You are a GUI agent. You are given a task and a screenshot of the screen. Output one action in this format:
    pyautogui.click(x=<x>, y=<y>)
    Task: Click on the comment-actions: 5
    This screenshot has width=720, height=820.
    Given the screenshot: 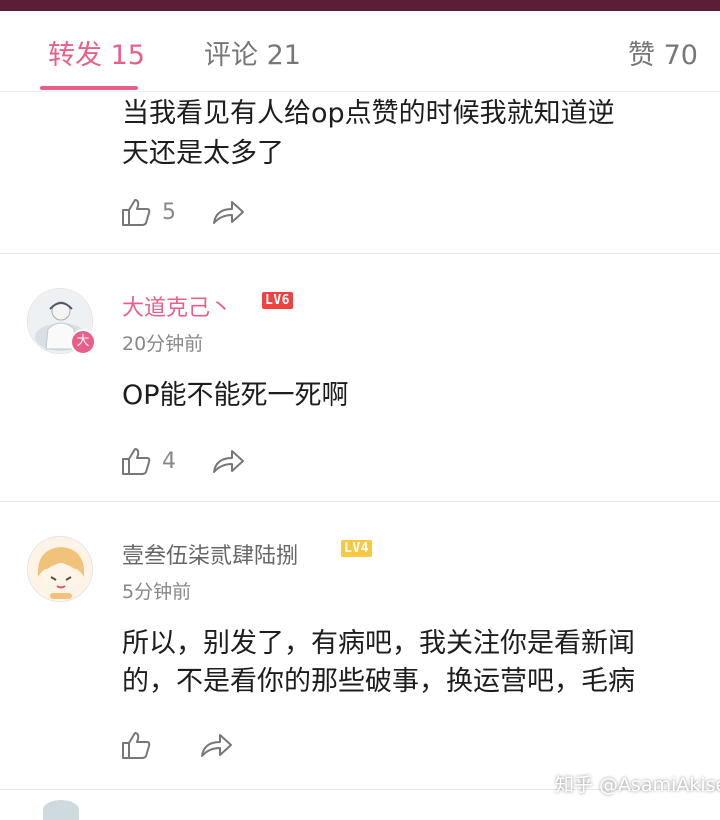 What is the action you would take?
    pyautogui.click(x=200, y=213)
    